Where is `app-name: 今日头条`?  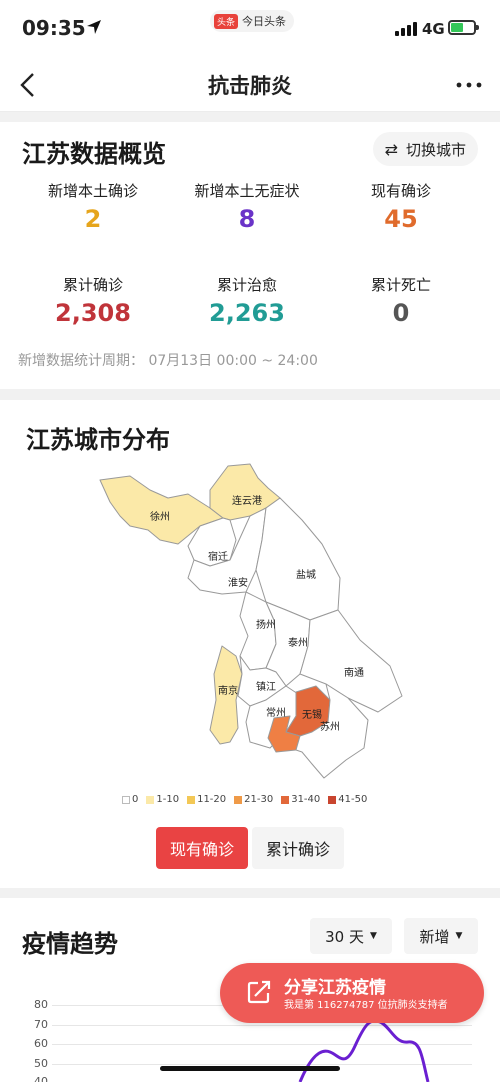 app-name: 今日头条 is located at coordinates (264, 21).